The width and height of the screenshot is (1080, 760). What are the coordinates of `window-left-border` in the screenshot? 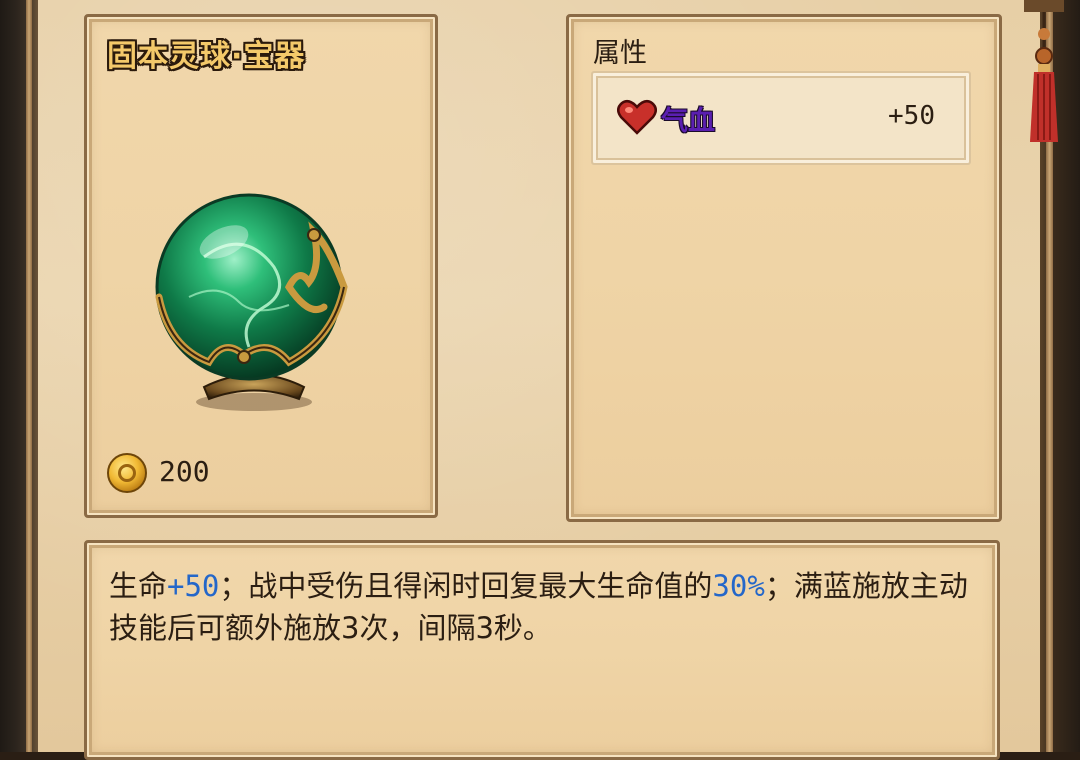 It's located at (19, 376).